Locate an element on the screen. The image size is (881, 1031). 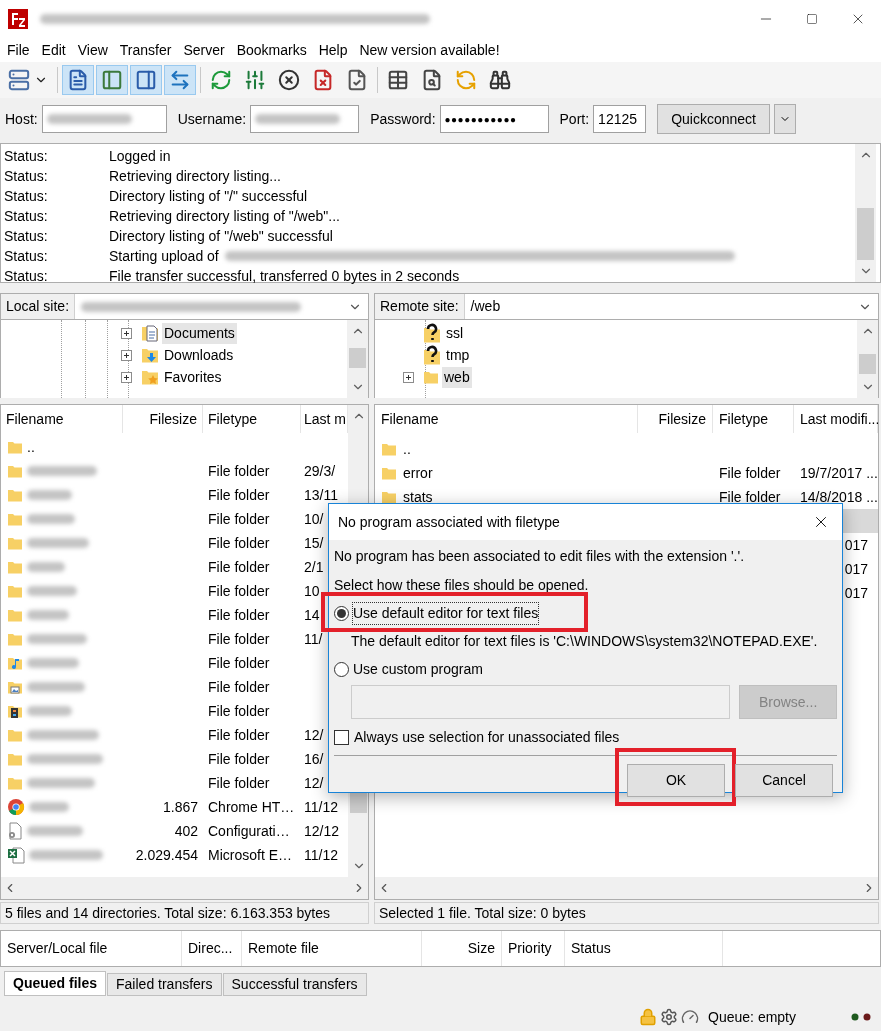
menu-item: New version available! is located at coordinates (429, 50).